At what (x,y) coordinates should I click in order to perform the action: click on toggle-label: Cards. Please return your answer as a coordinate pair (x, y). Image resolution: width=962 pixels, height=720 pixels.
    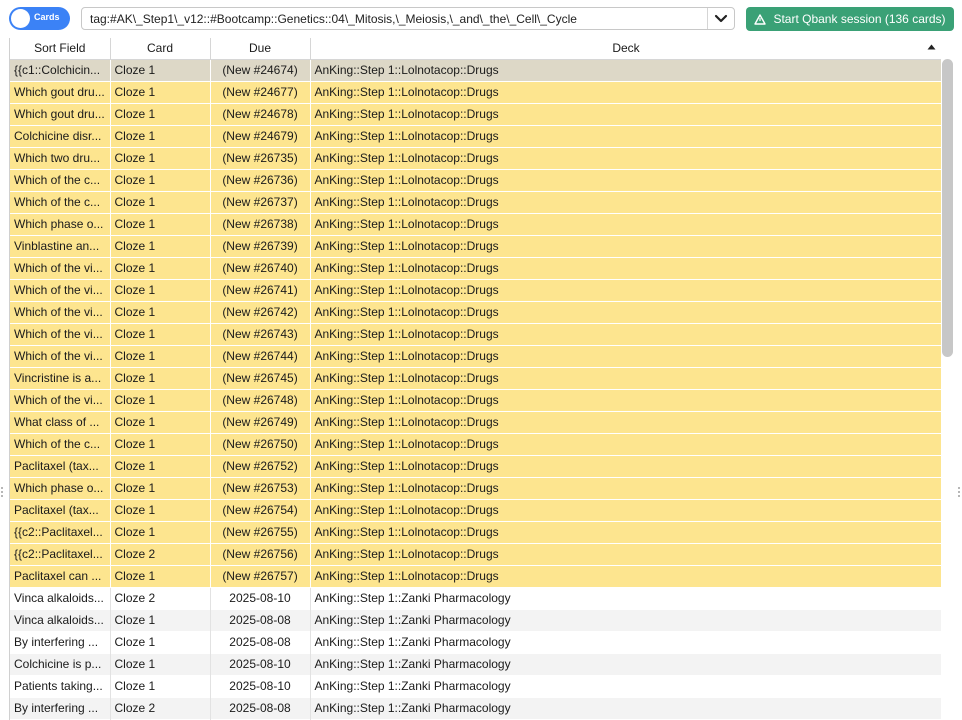
    Looking at the image, I should click on (47, 17).